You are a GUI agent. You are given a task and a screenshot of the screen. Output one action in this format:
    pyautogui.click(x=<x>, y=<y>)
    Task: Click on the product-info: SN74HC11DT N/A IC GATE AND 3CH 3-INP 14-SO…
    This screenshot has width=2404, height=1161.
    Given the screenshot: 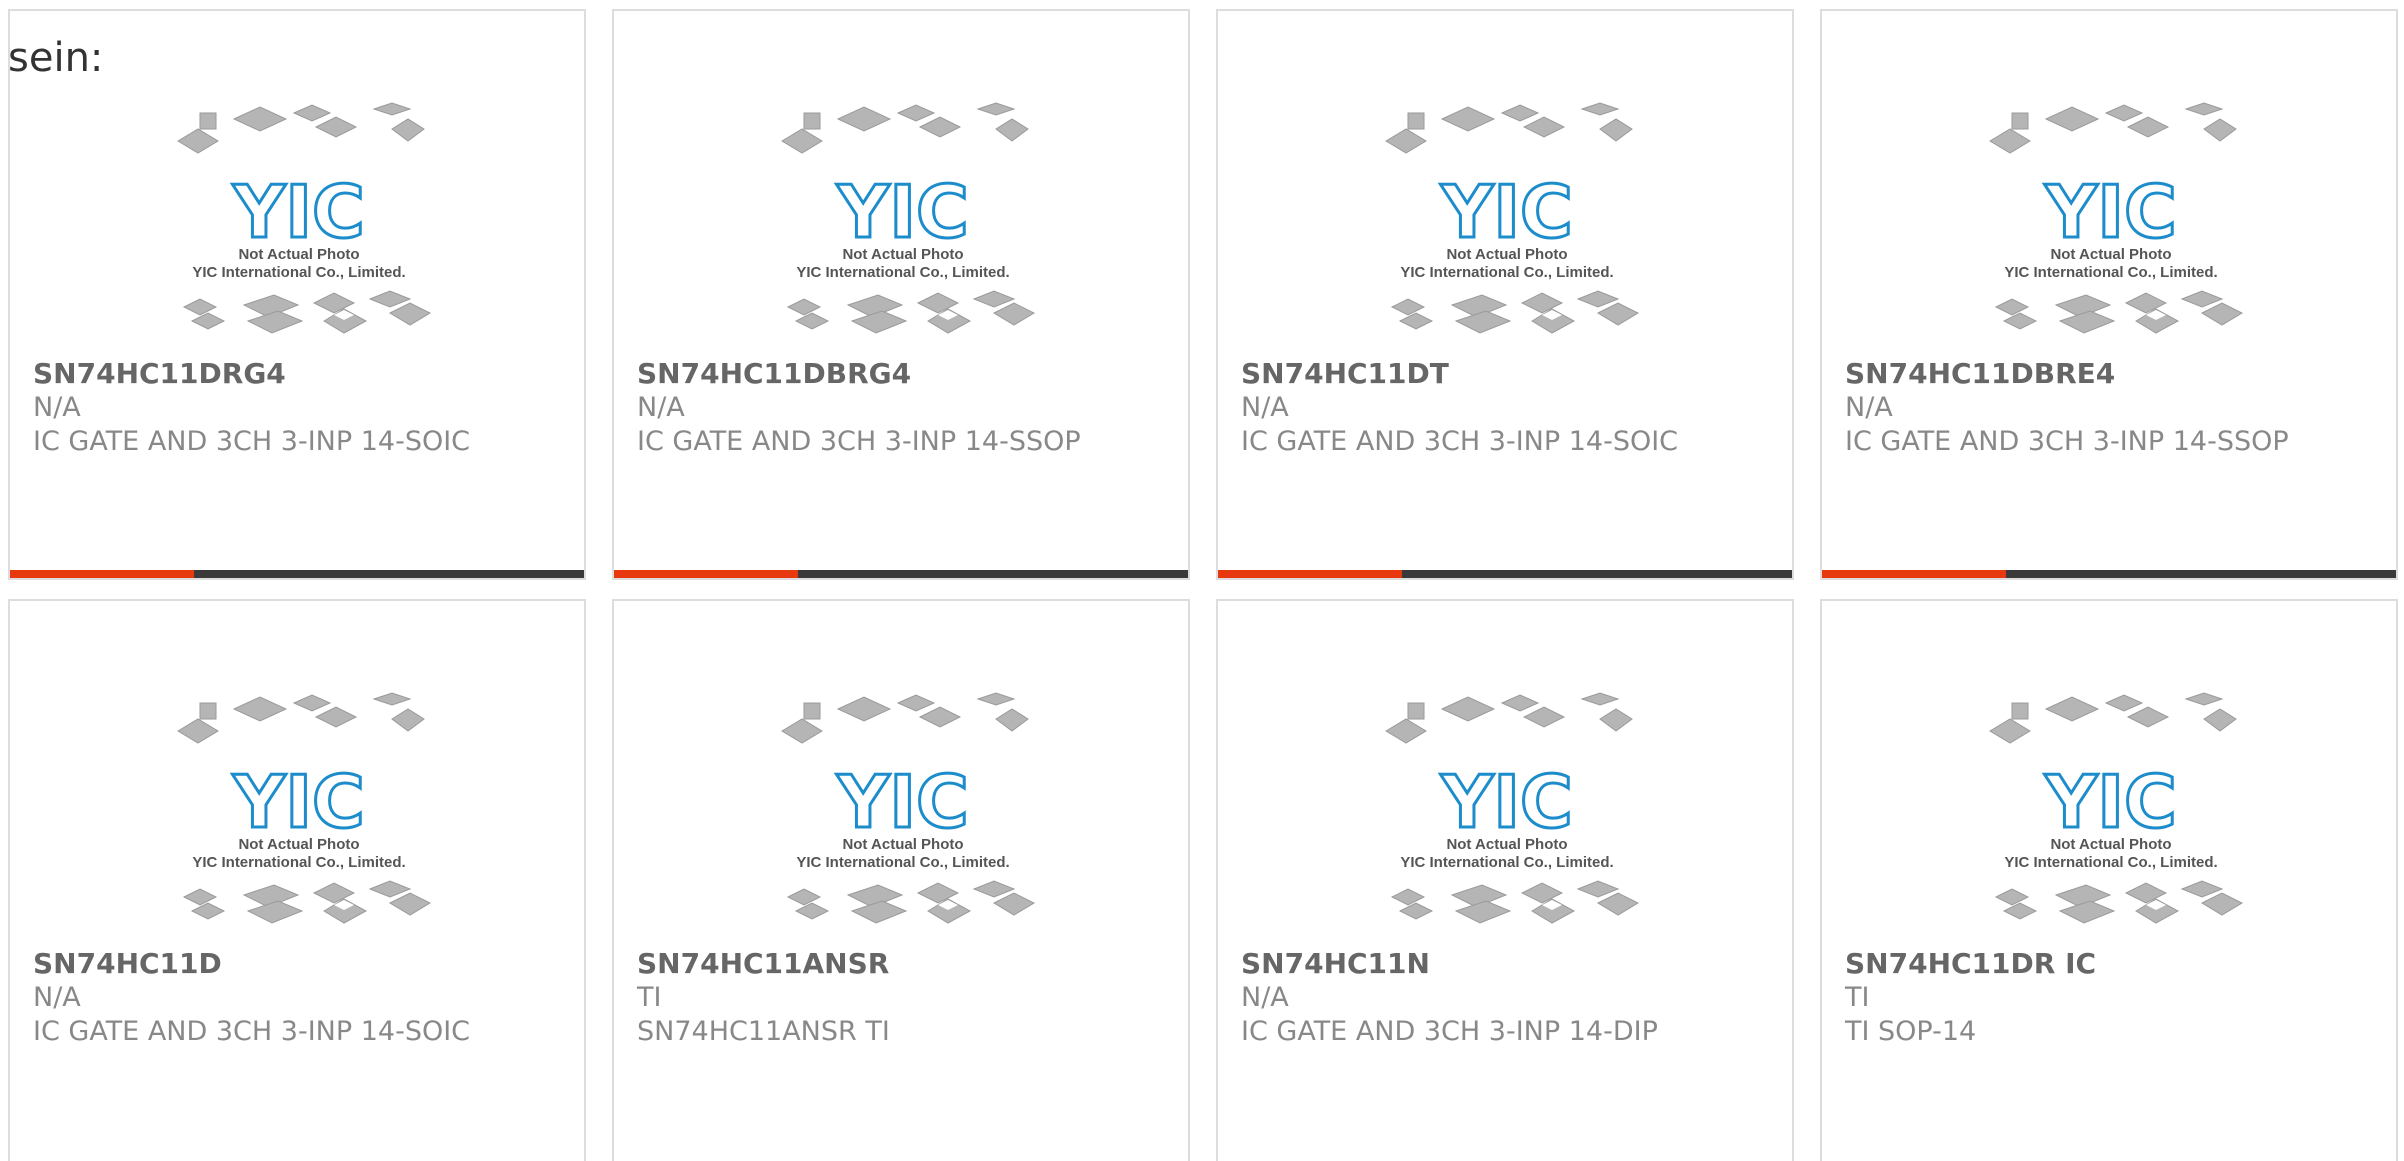 What is the action you would take?
    pyautogui.click(x=1511, y=408)
    